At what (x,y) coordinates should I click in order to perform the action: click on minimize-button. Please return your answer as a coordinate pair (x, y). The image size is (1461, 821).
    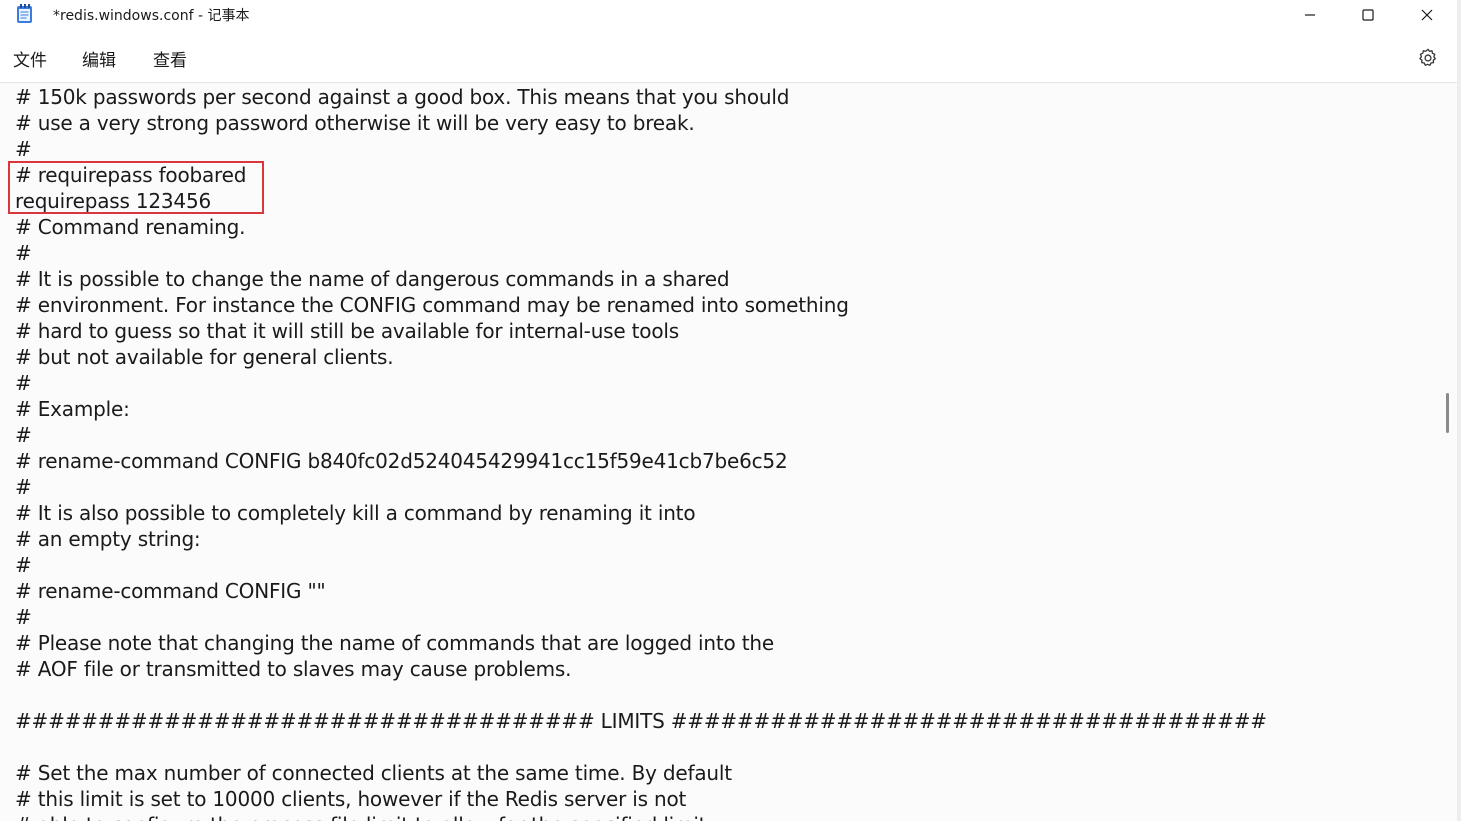
    Looking at the image, I should click on (1310, 15).